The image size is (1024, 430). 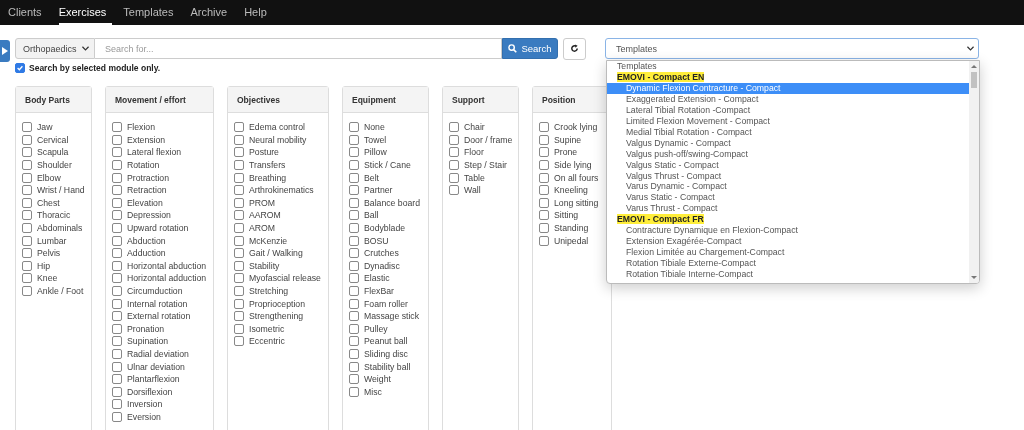 What do you see at coordinates (212, 12) in the screenshot?
I see `nav-link: Archive` at bounding box center [212, 12].